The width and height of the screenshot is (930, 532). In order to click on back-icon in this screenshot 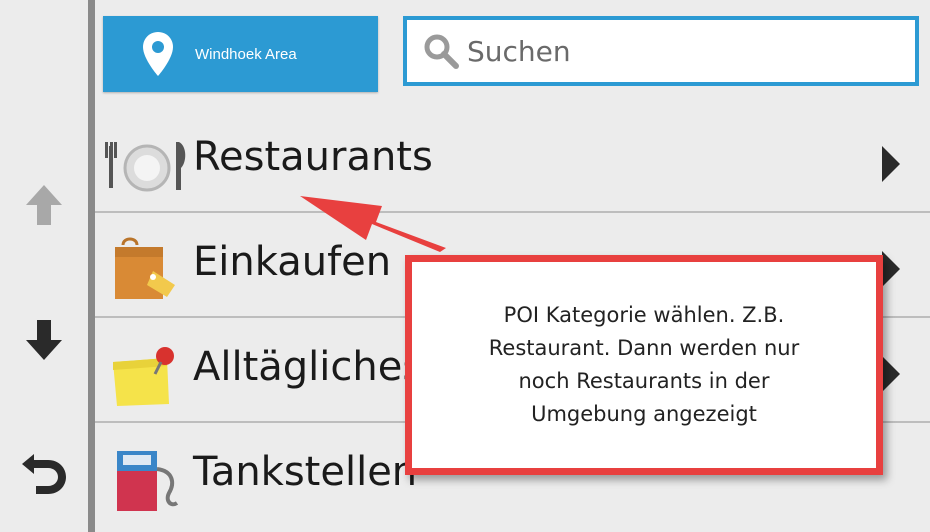, I will do `click(44, 474)`.